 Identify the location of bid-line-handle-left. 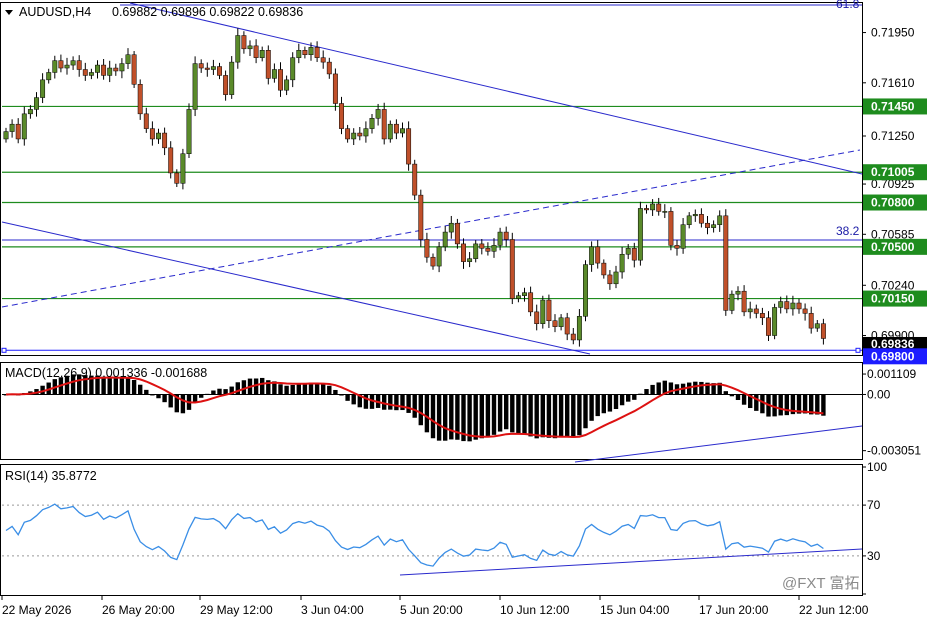
(4, 350).